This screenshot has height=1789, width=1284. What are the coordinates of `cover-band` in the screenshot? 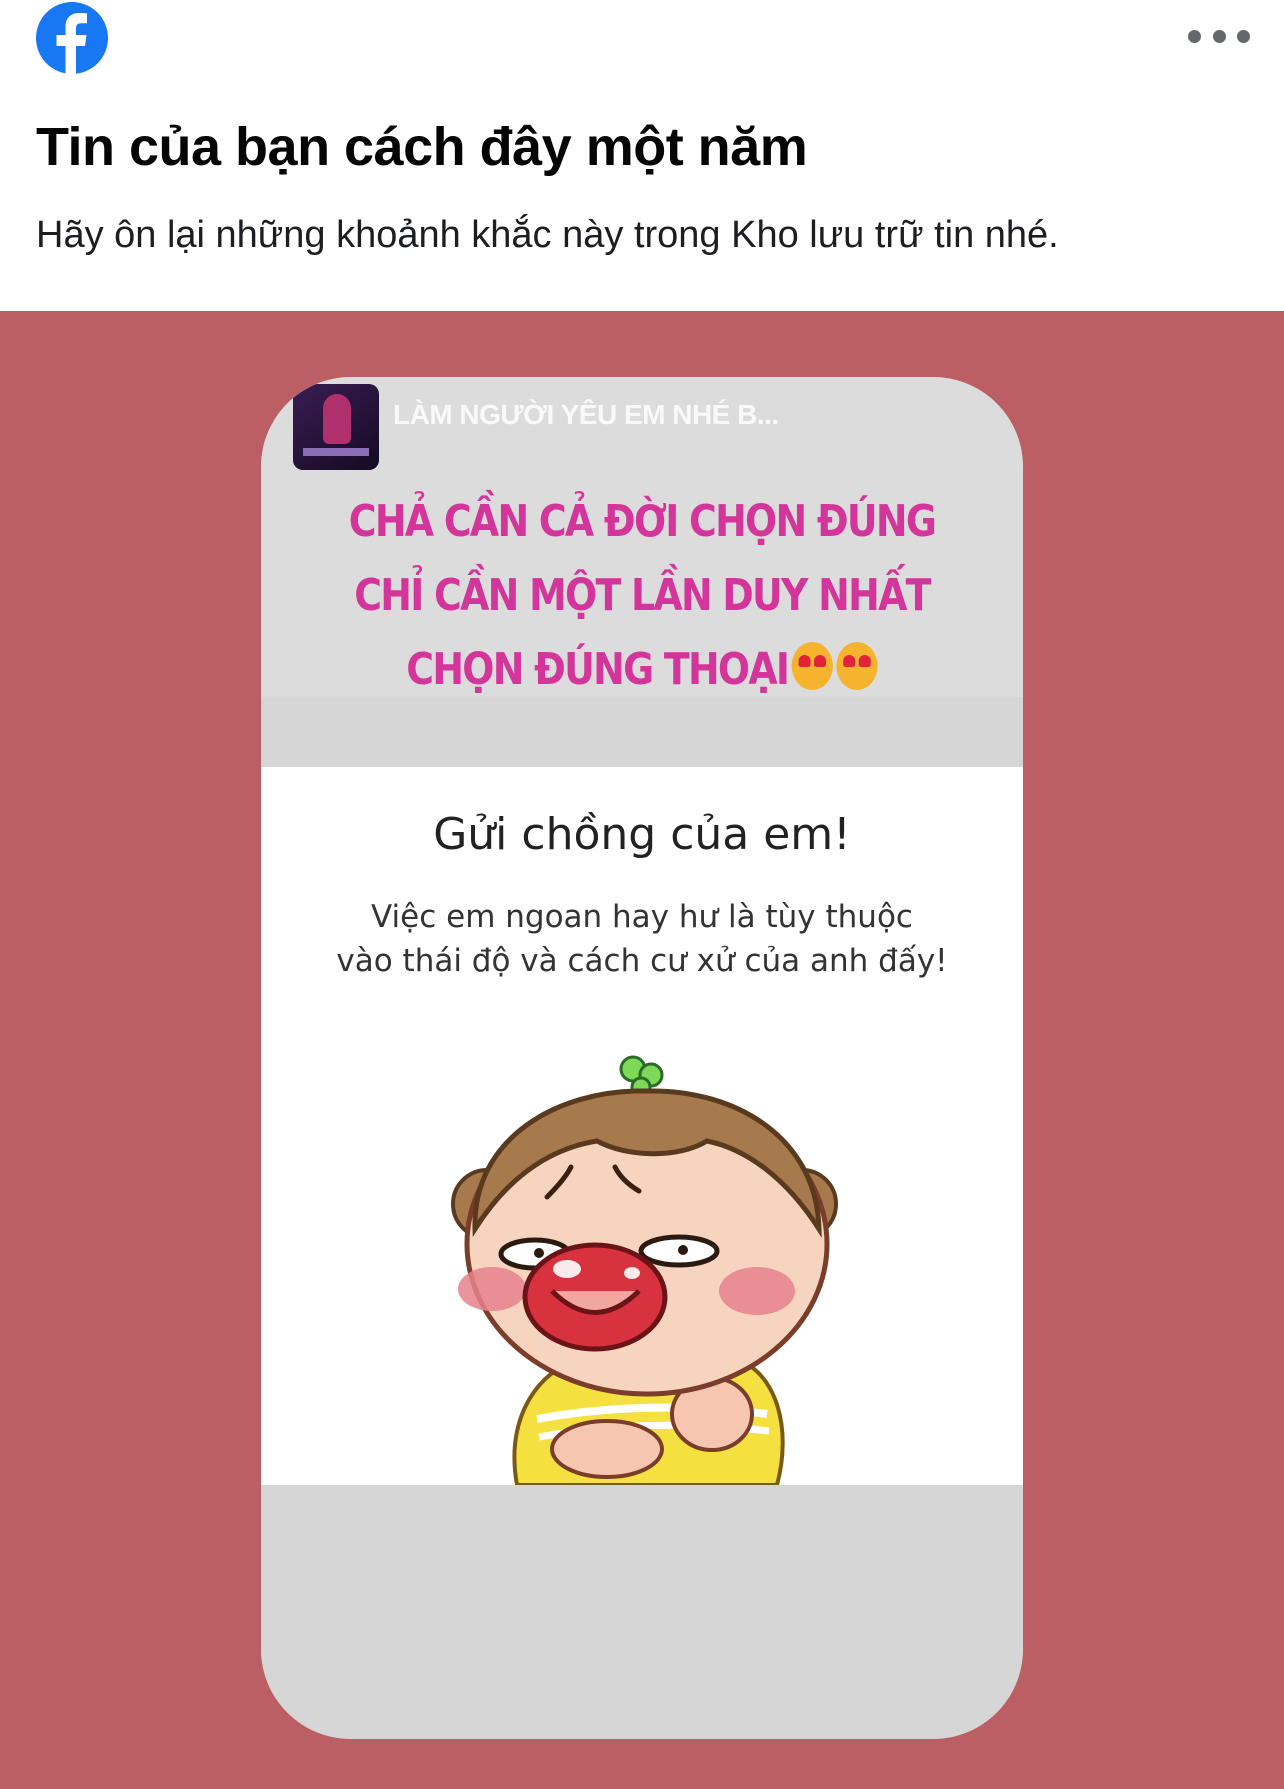 It's located at (336, 452).